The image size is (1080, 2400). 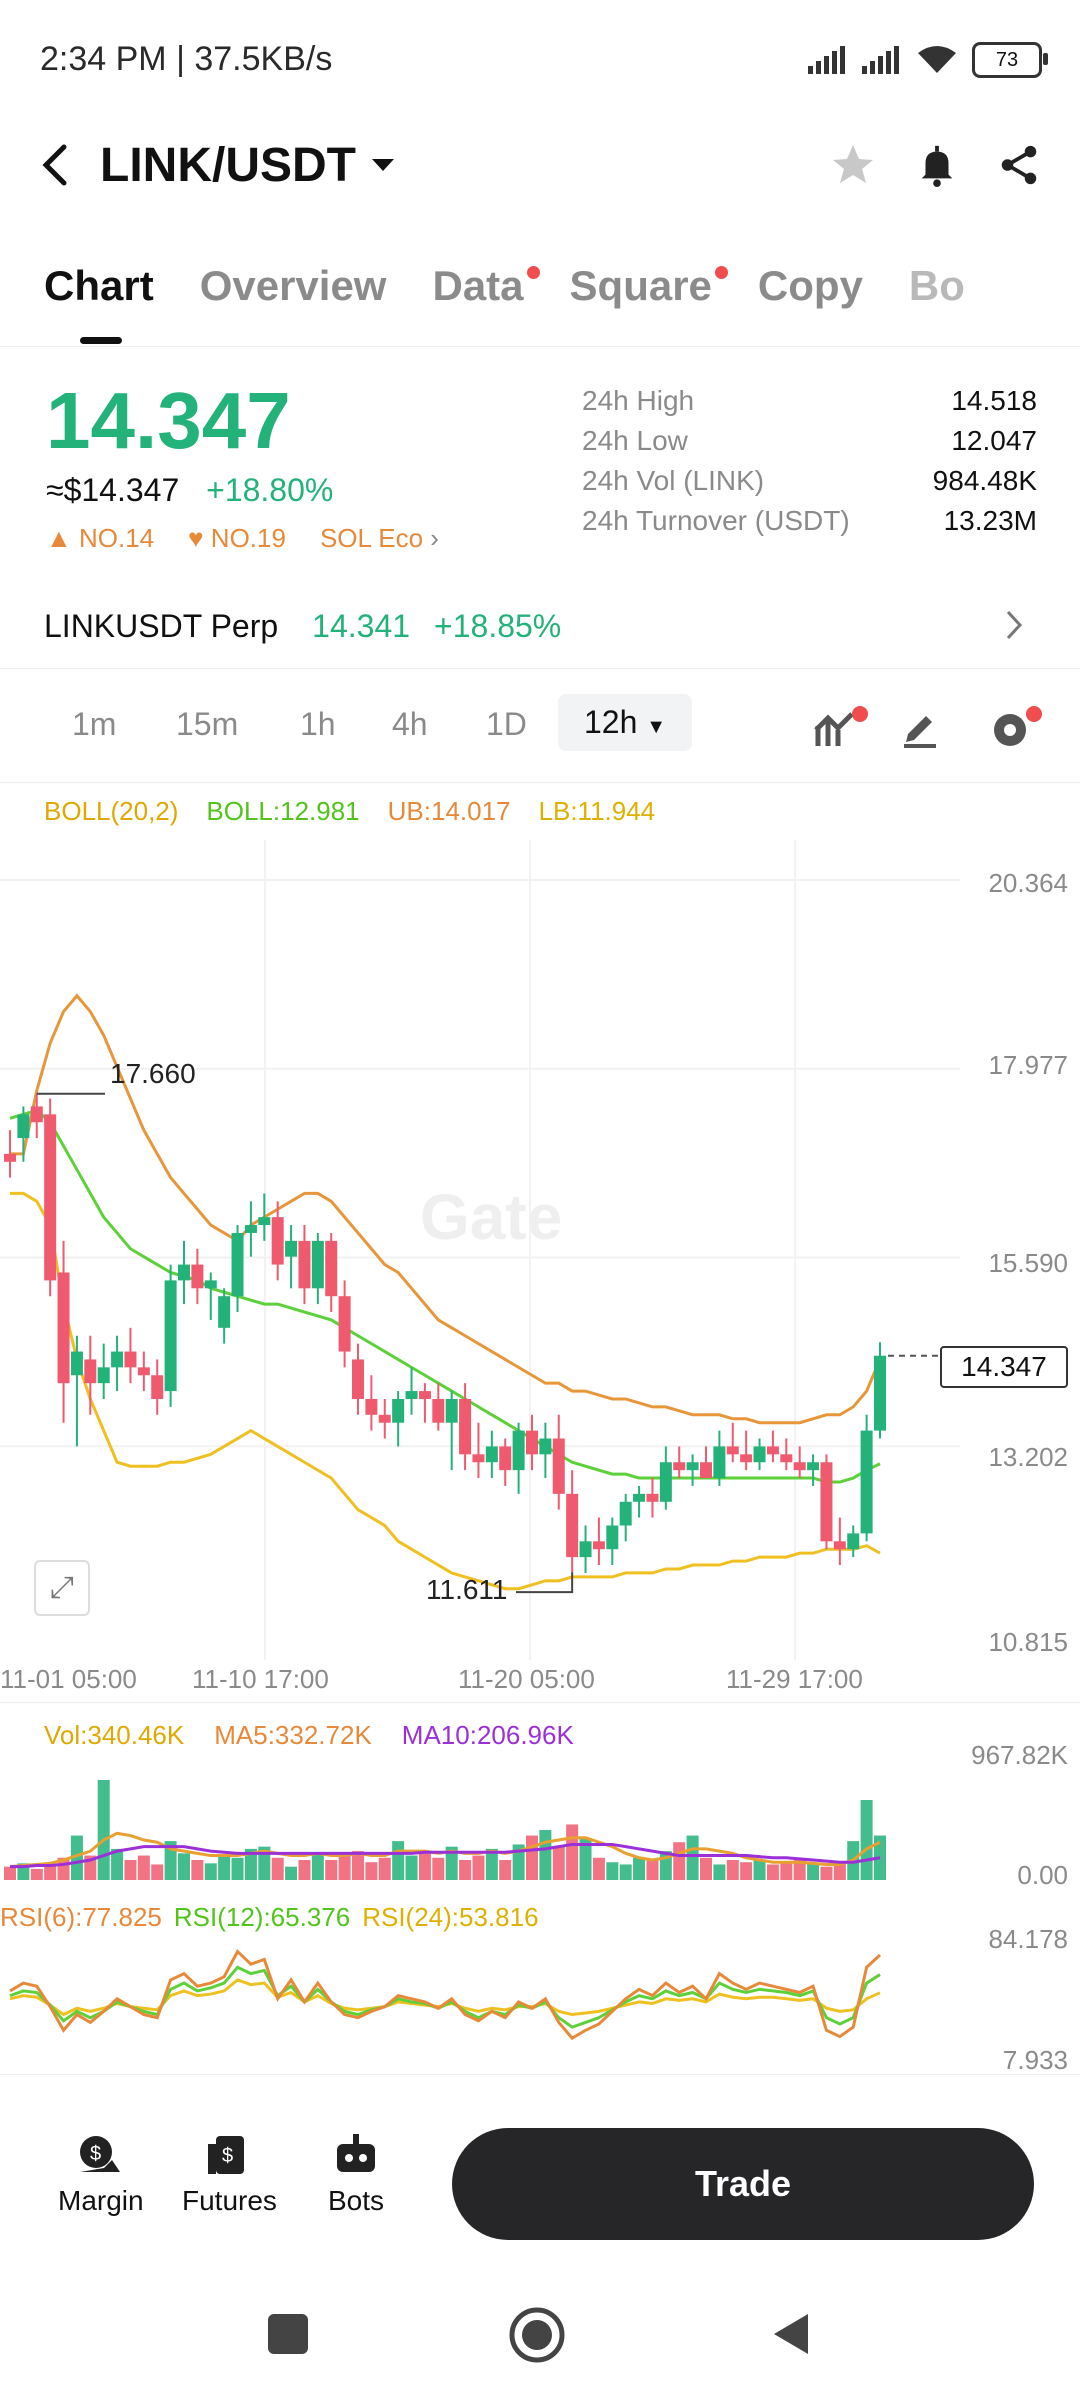 I want to click on ecosystem-badge: SOL Eco ›, so click(x=379, y=538).